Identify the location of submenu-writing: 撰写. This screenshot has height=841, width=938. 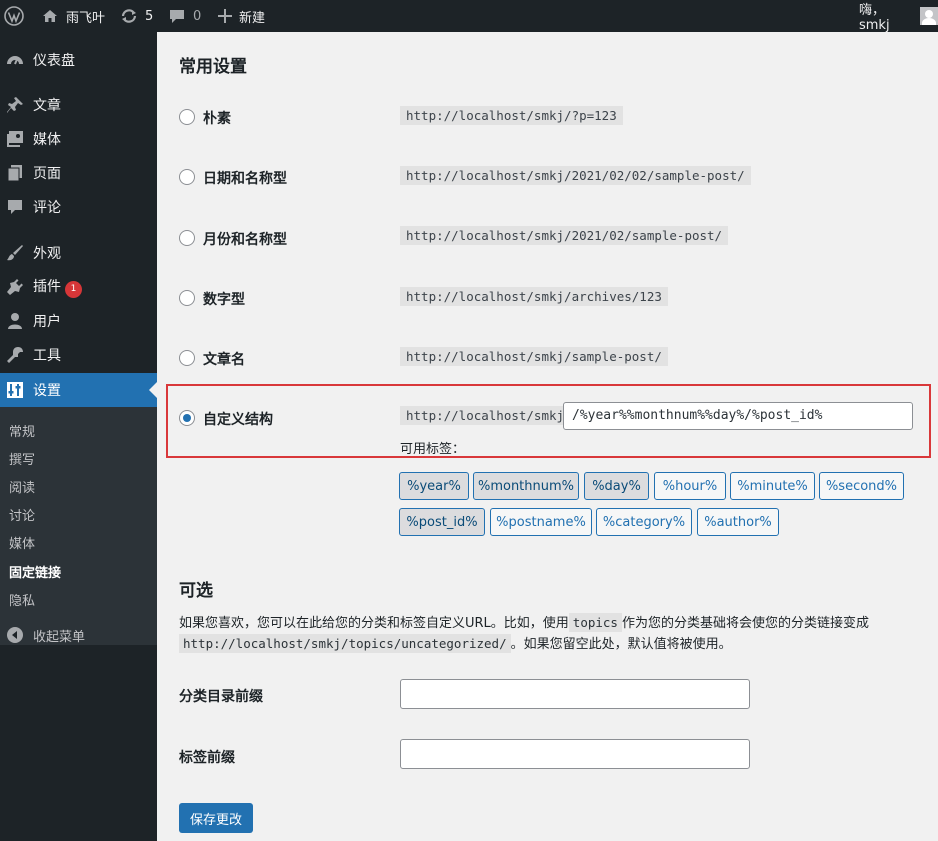
(22, 458).